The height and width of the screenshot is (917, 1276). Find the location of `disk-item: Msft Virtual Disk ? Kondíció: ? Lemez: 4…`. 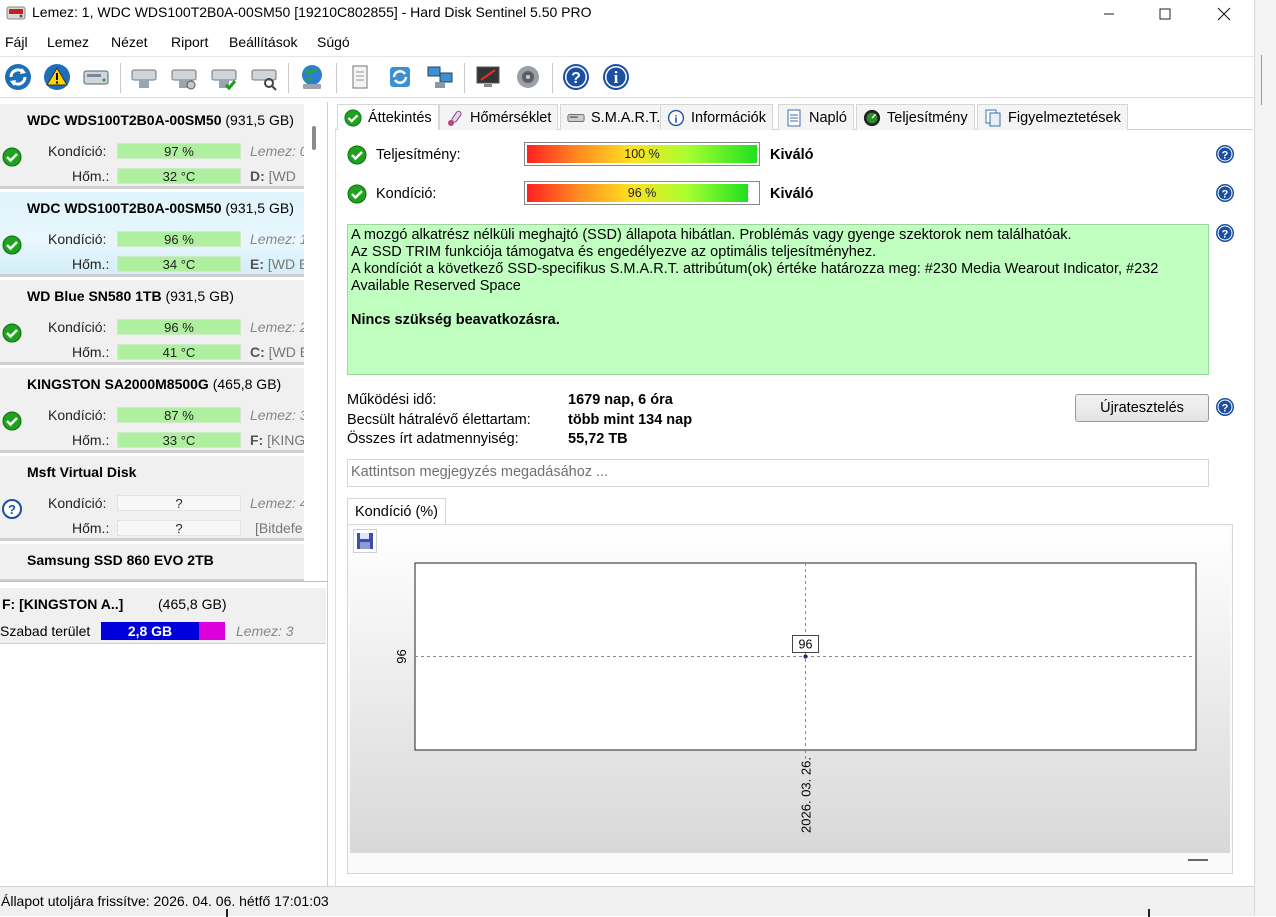

disk-item: Msft Virtual Disk ? Kondíció: ? Lemez: 4… is located at coordinates (152, 498).